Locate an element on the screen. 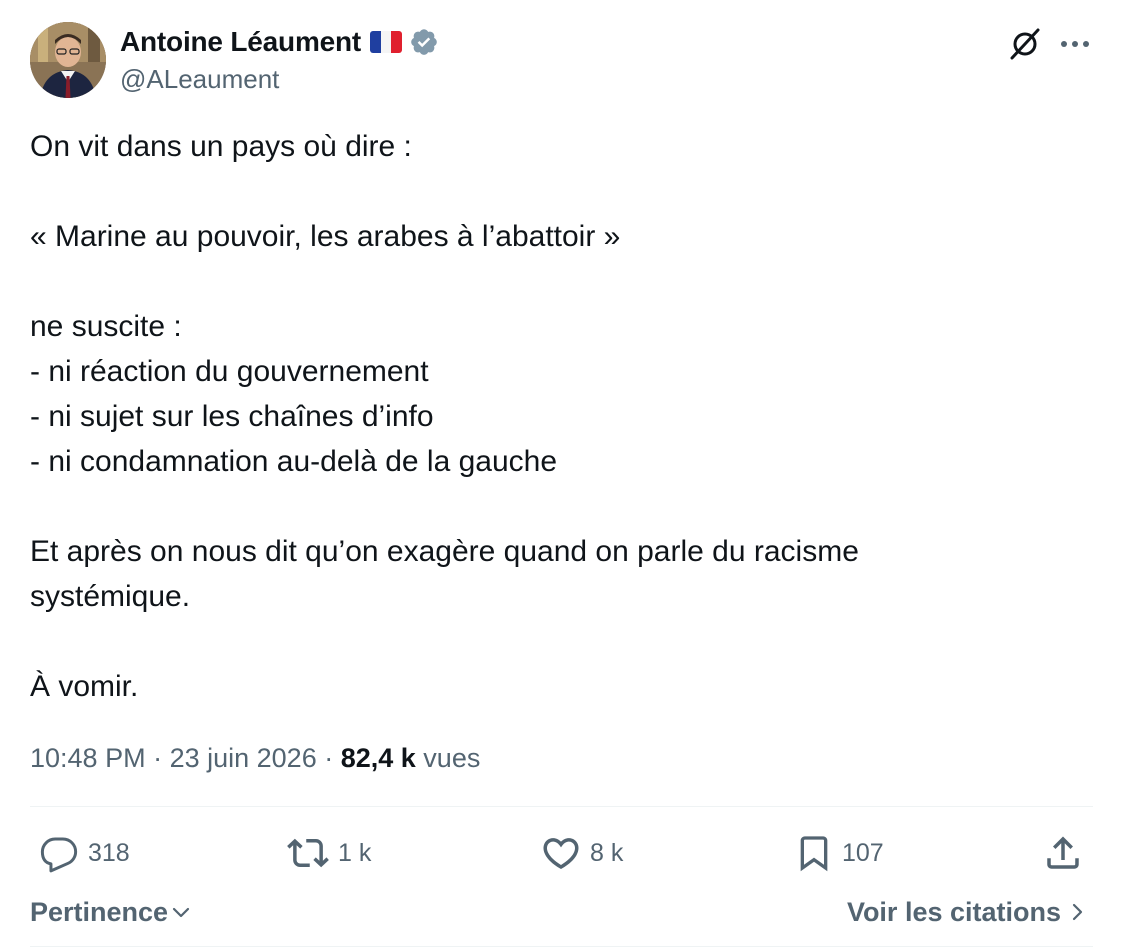  reply-count: 318 is located at coordinates (109, 852).